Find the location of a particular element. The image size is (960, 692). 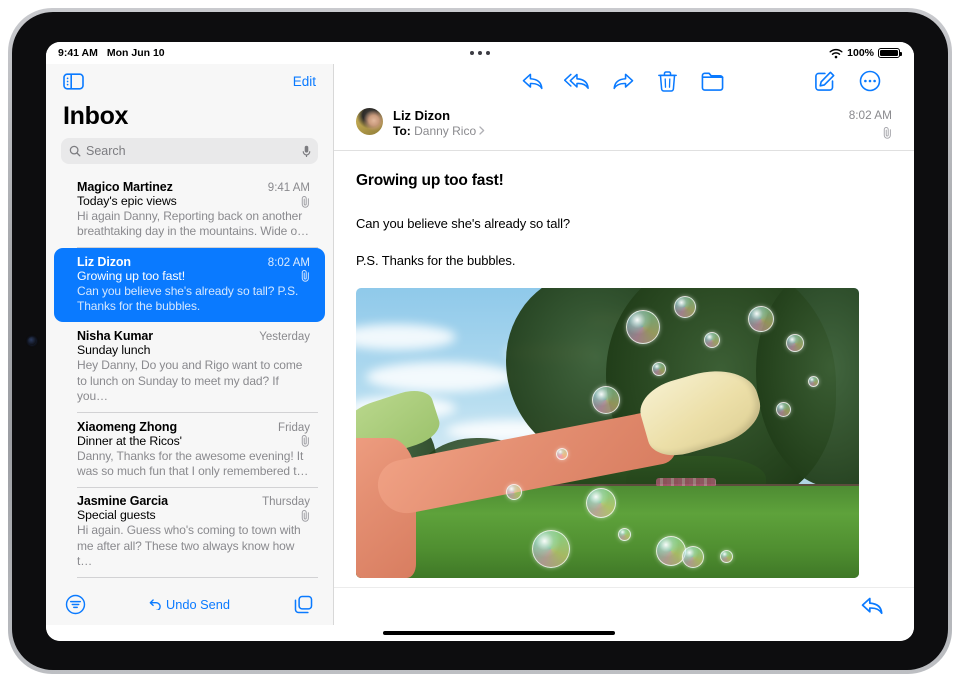

message-row-top: Nisha Kumar Yesterday is located at coordinates (193, 336).